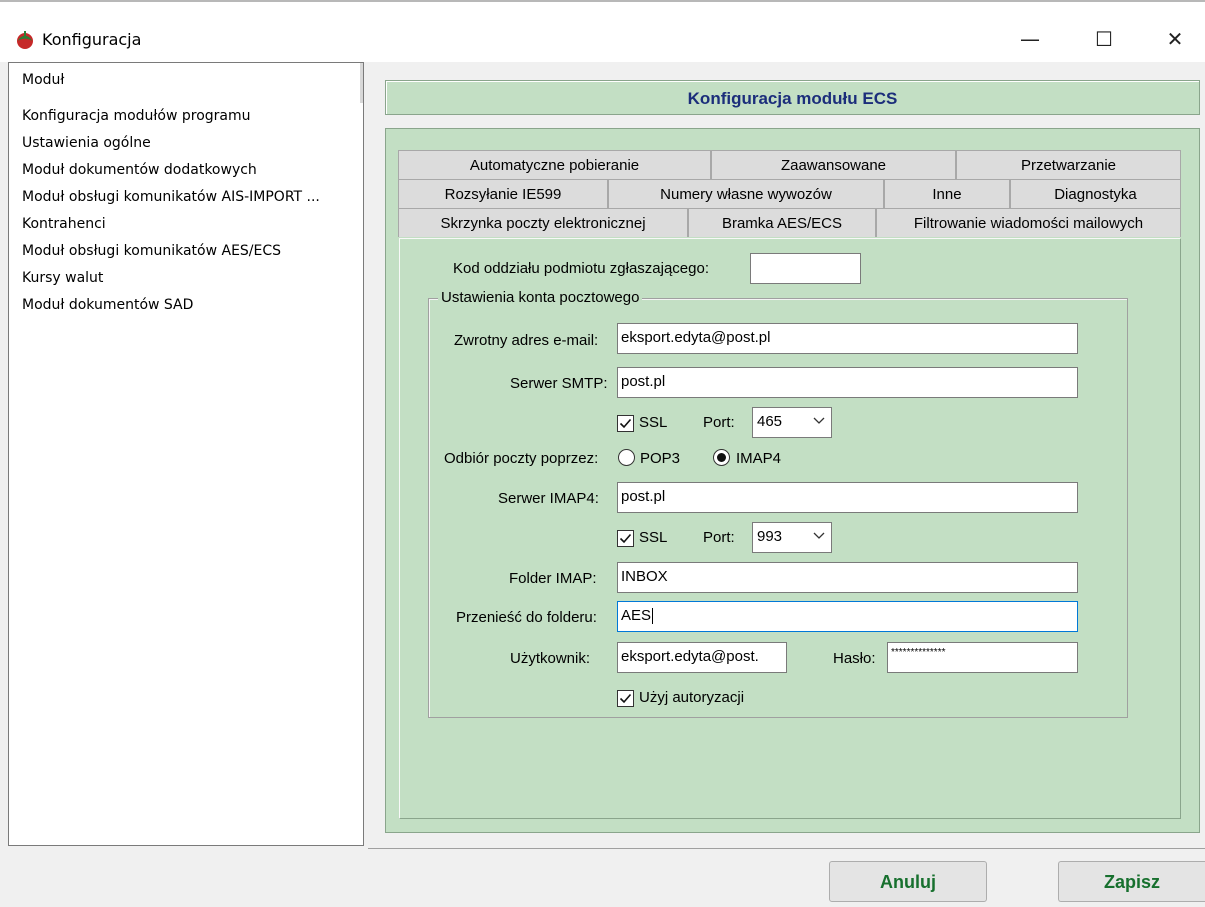 The width and height of the screenshot is (1205, 907). What do you see at coordinates (759, 458) in the screenshot?
I see `imap4-label: IMAP4` at bounding box center [759, 458].